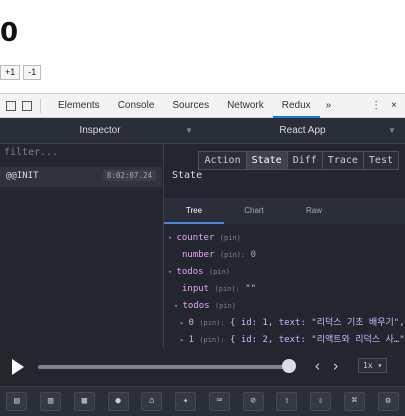 The width and height of the screenshot is (405, 416). Describe the element at coordinates (191, 340) in the screenshot. I see `node-key: 1` at that location.